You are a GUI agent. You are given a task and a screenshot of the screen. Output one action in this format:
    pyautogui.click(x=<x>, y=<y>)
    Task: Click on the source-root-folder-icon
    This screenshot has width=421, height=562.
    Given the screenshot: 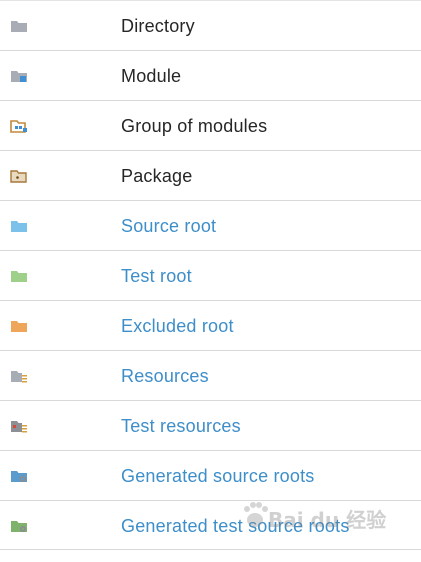 What is the action you would take?
    pyautogui.click(x=19, y=226)
    